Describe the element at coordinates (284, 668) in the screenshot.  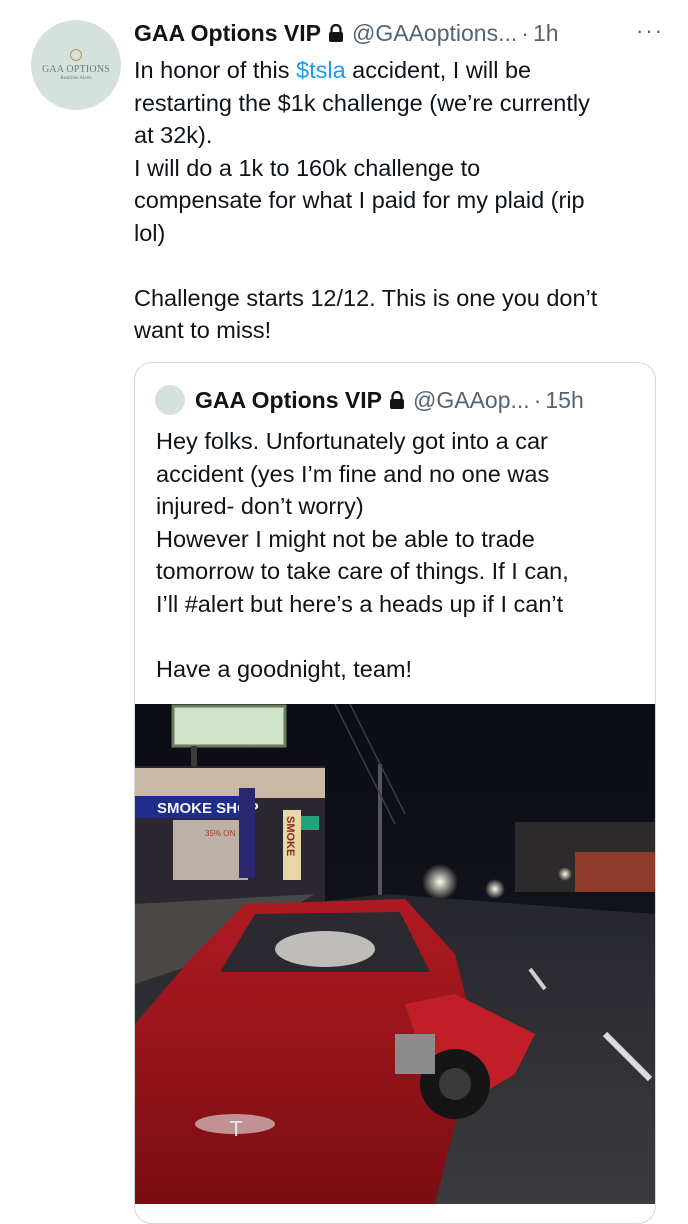
I see `quoted-line: Have a goodnight, team!` at that location.